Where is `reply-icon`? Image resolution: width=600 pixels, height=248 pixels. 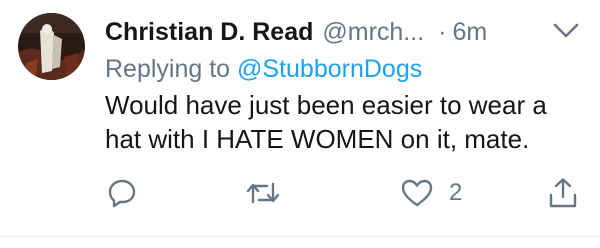
reply-icon is located at coordinates (122, 193).